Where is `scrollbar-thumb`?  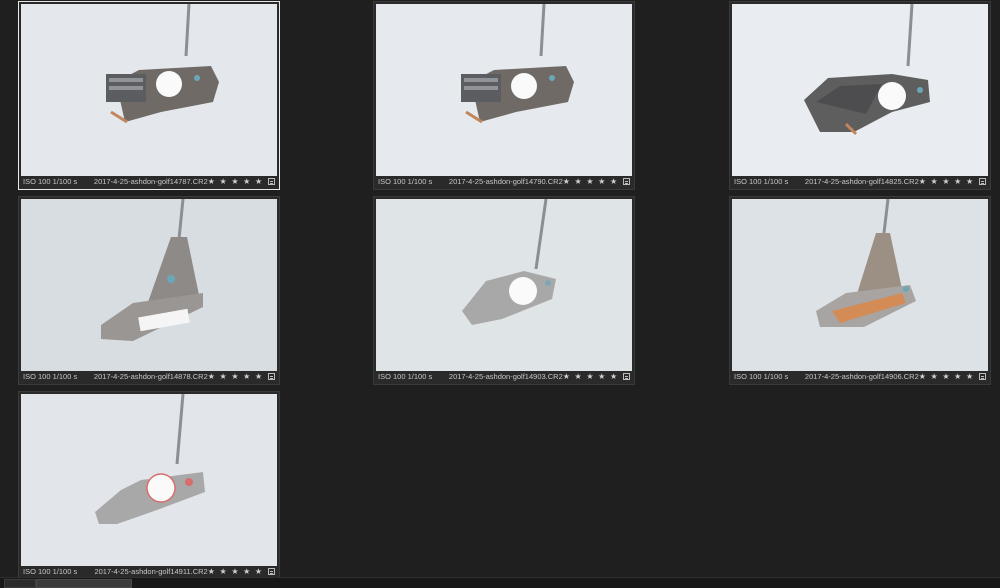 scrollbar-thumb is located at coordinates (84, 583).